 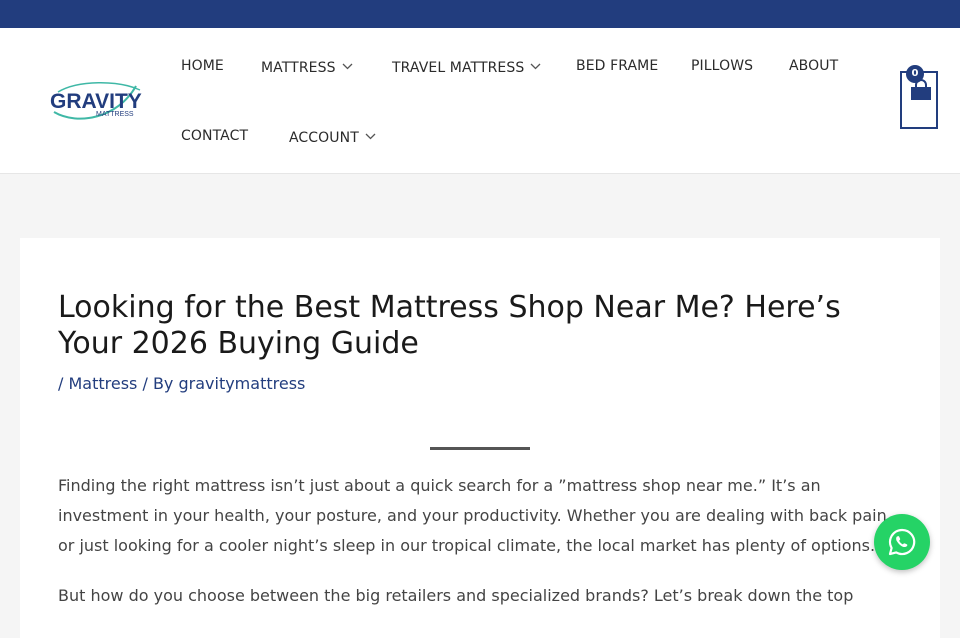 I want to click on post-meta: / Mattress / By gravitymattress, so click(x=182, y=383).